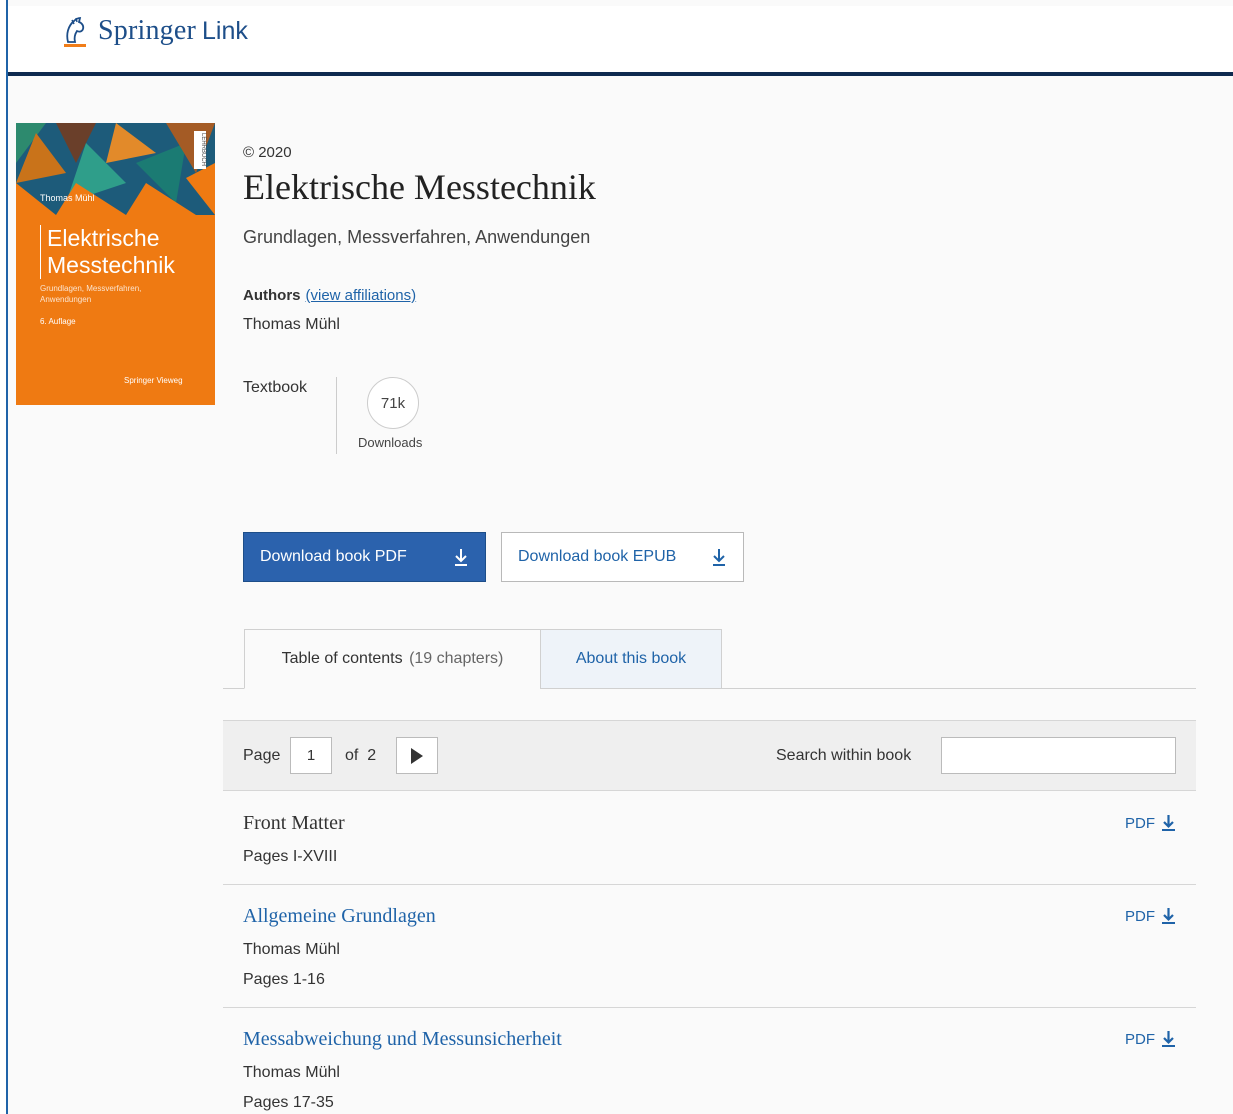  I want to click on author-name: Thomas Mühl, so click(291, 325).